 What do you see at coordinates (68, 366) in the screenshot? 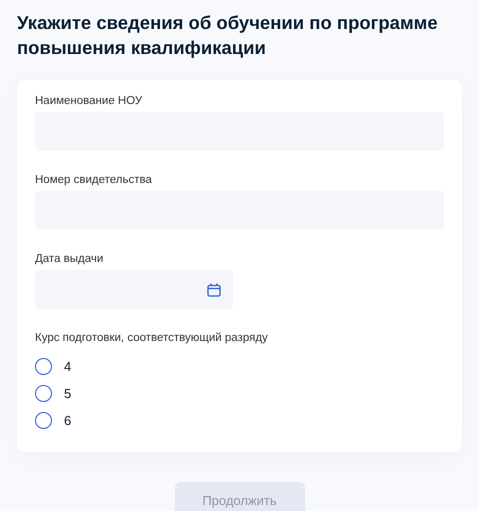
I see `radio-label: 4` at bounding box center [68, 366].